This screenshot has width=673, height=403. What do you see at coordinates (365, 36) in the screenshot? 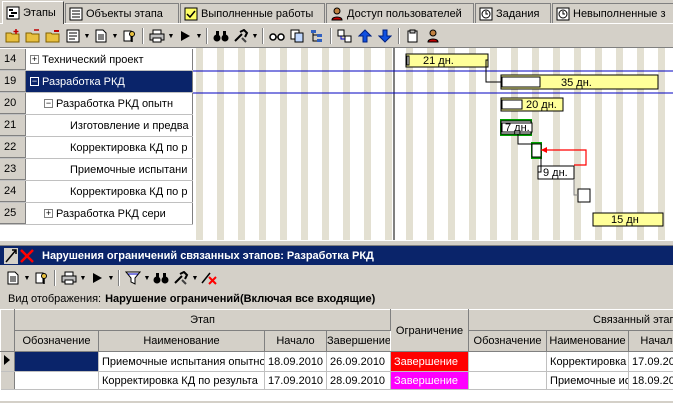
I see `move-up-button` at bounding box center [365, 36].